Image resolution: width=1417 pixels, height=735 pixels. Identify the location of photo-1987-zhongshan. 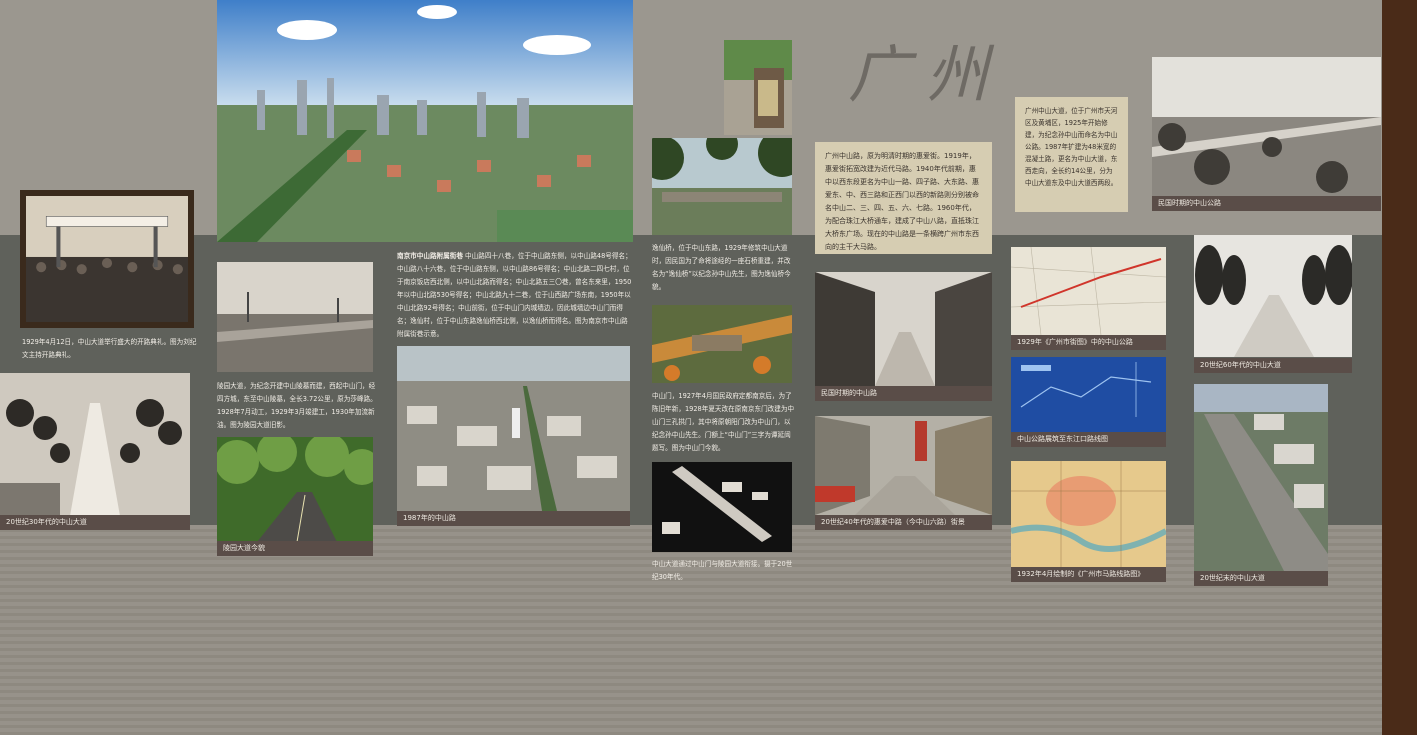
(513, 428).